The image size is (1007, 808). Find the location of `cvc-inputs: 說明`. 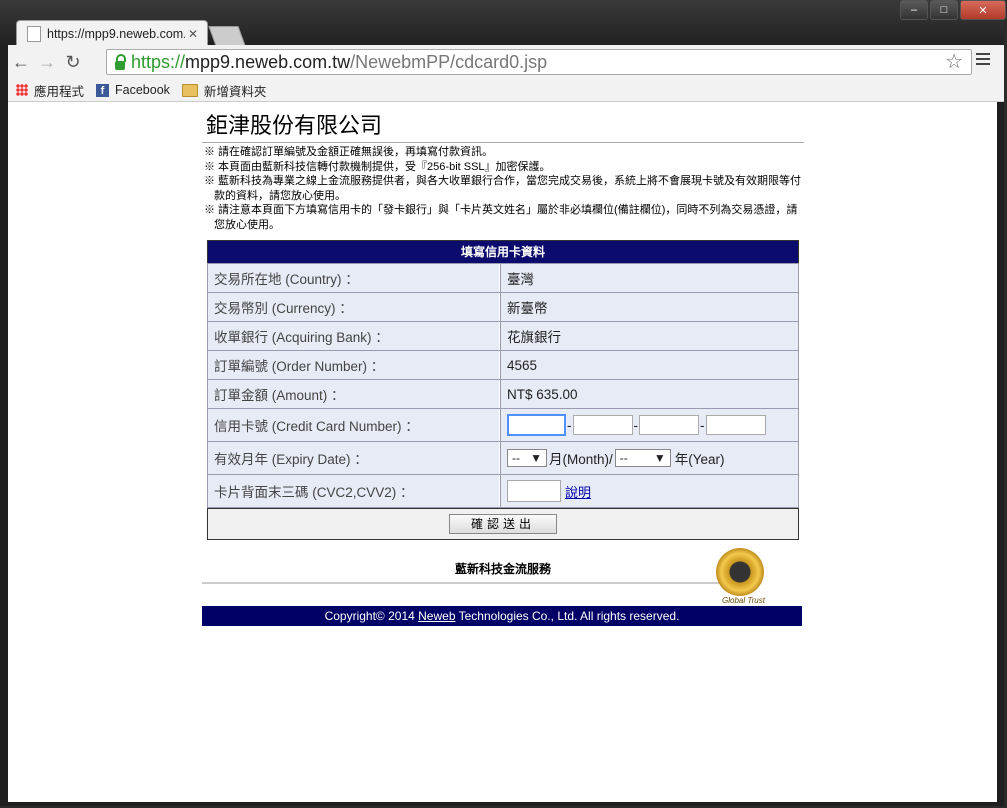

cvc-inputs: 說明 is located at coordinates (649, 491).